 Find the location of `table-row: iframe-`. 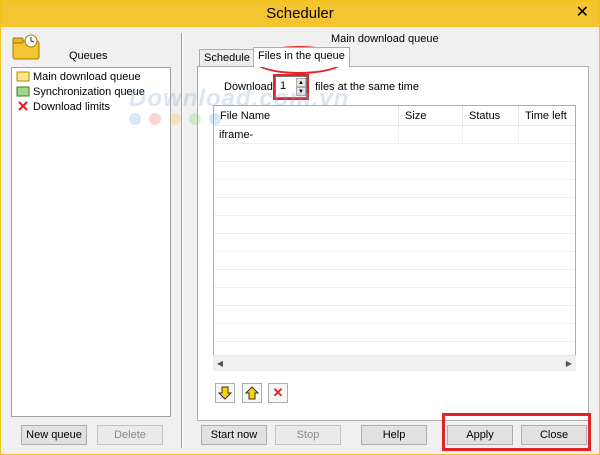

table-row: iframe- is located at coordinates (394, 135).